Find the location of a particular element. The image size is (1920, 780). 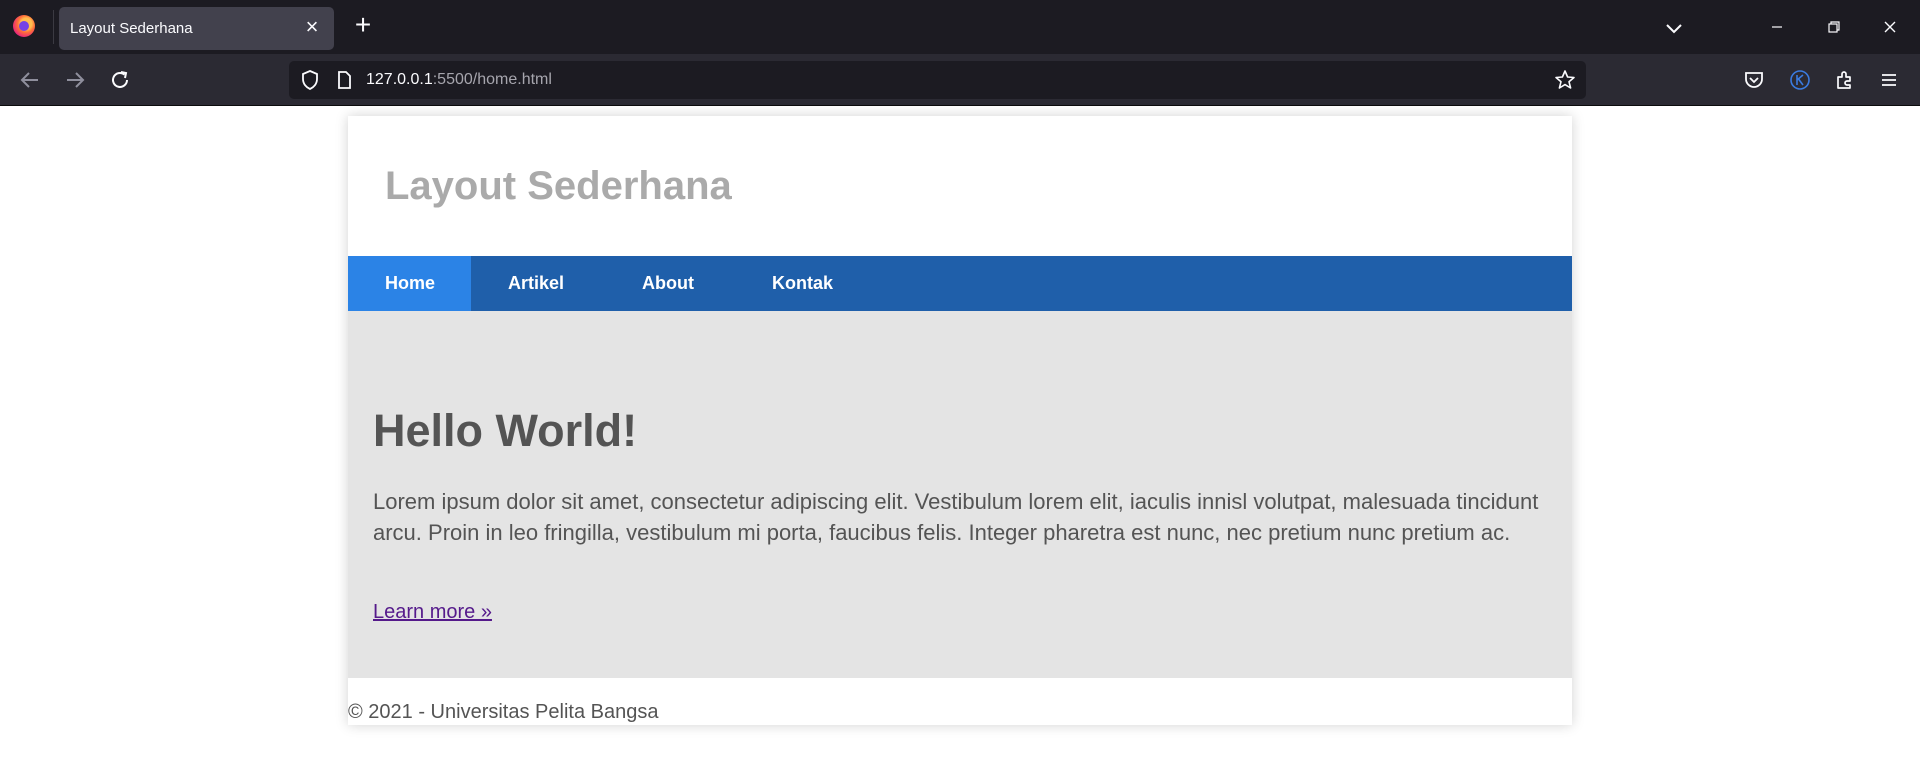

hamburger-menu-icon is located at coordinates (1889, 80).